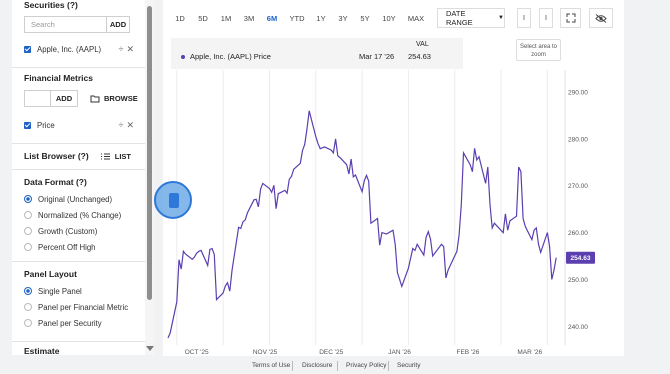  What do you see at coordinates (578, 280) in the screenshot?
I see `y-tick-label: 250.00` at bounding box center [578, 280].